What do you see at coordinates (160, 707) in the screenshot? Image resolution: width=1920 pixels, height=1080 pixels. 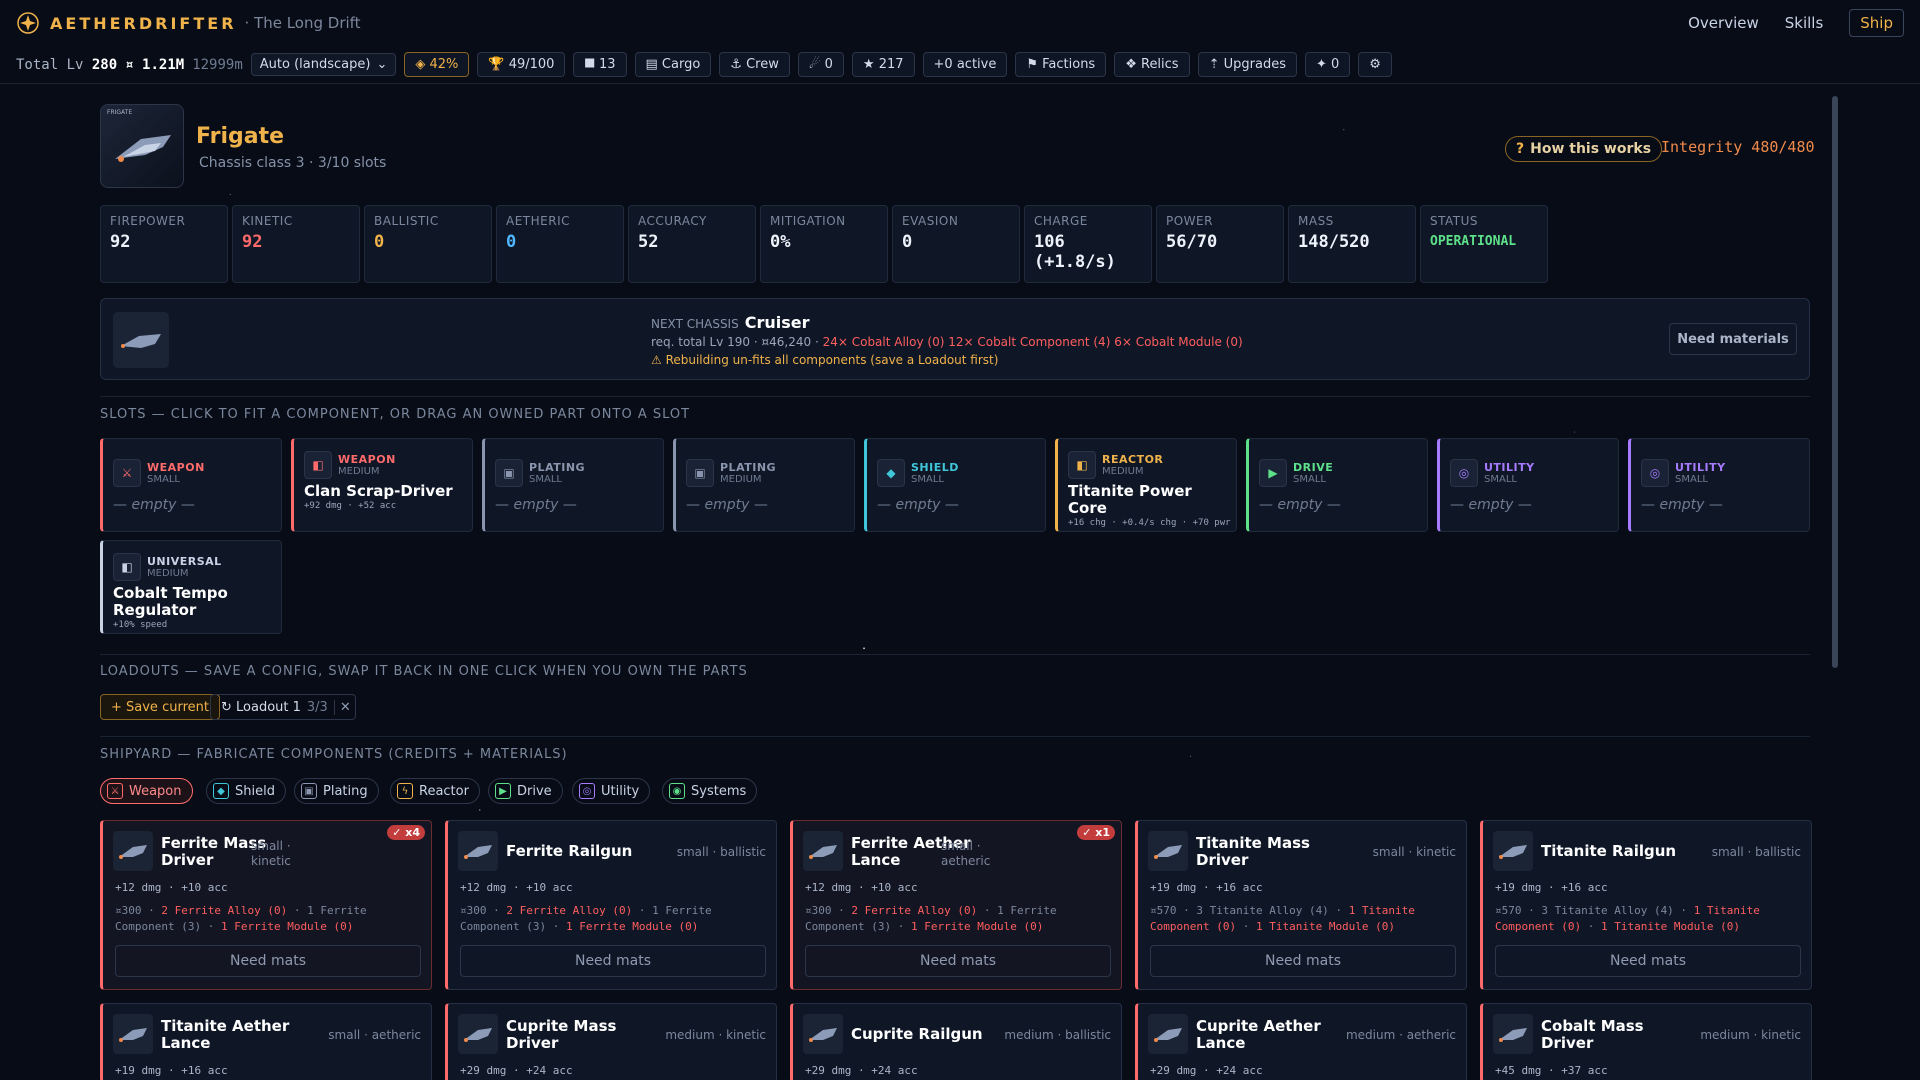 I see `save-current-button: + Save current` at bounding box center [160, 707].